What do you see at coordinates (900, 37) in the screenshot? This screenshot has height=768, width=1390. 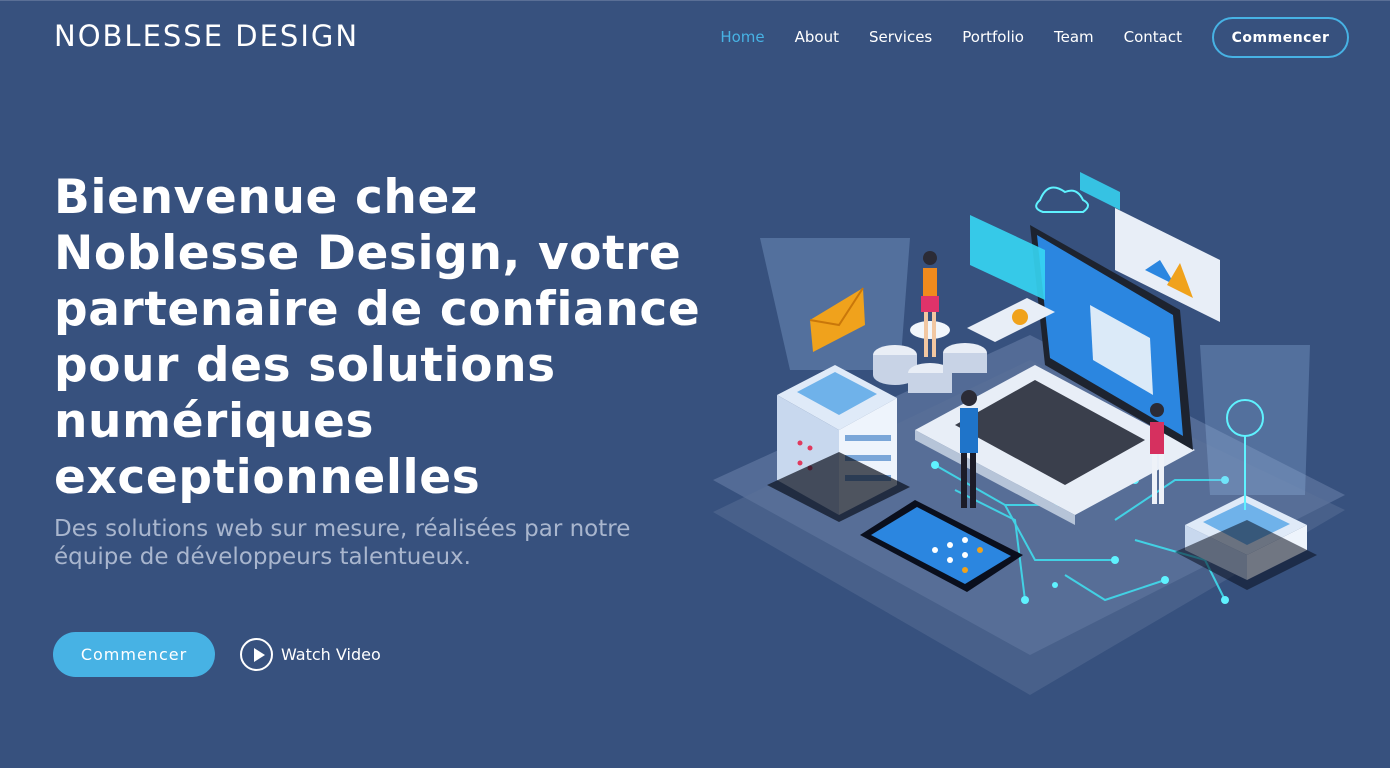 I see `nav-services: Services` at bounding box center [900, 37].